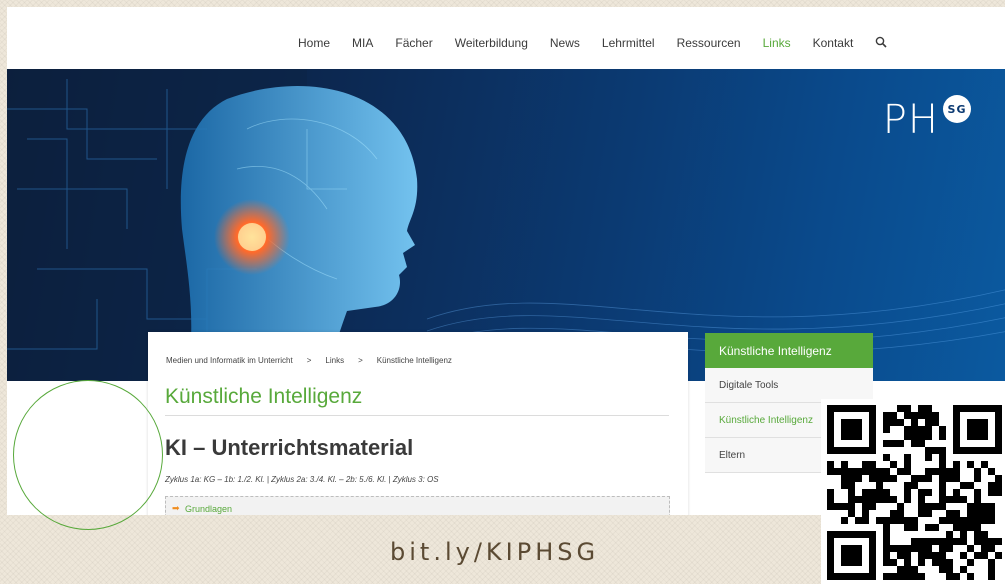  Describe the element at coordinates (789, 385) in the screenshot. I see `sidebar-item-digitale-tools: Digitale Tools` at that location.